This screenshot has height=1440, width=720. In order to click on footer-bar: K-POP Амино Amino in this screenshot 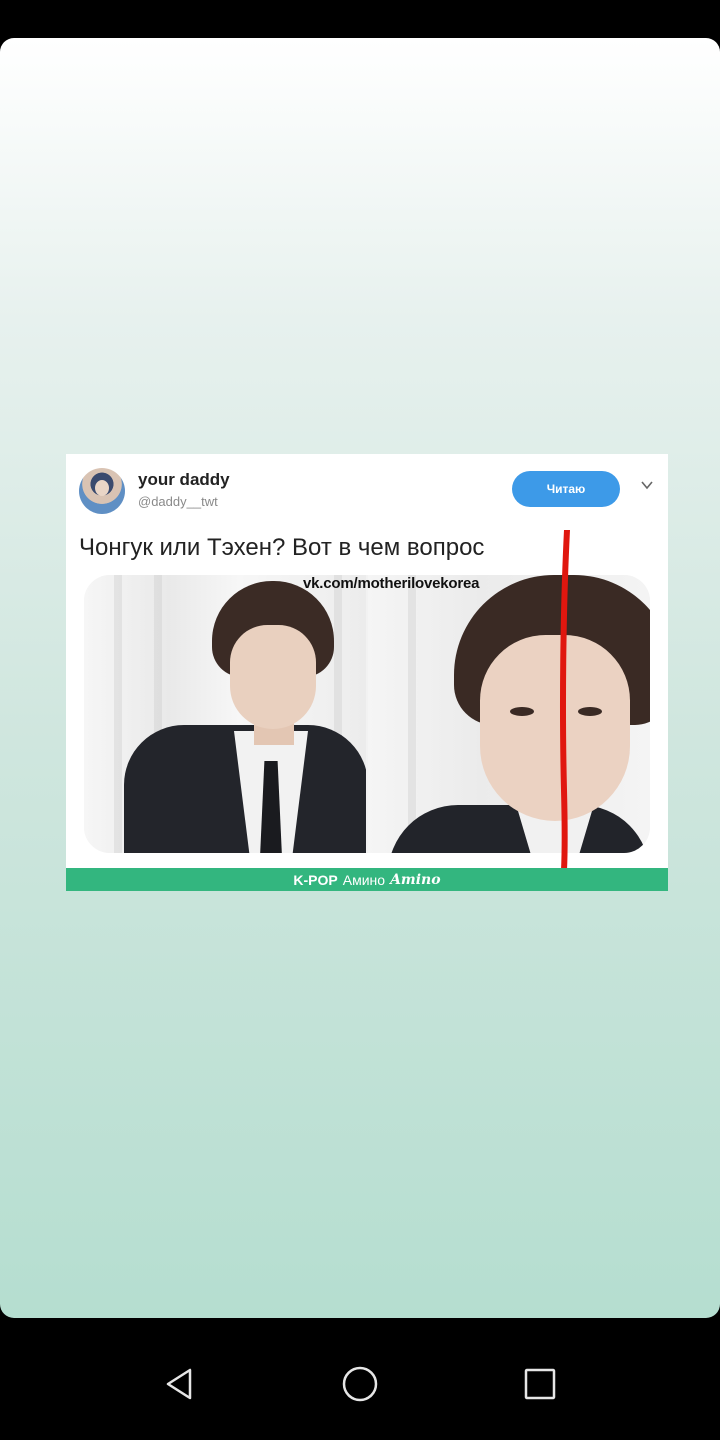, I will do `click(367, 879)`.